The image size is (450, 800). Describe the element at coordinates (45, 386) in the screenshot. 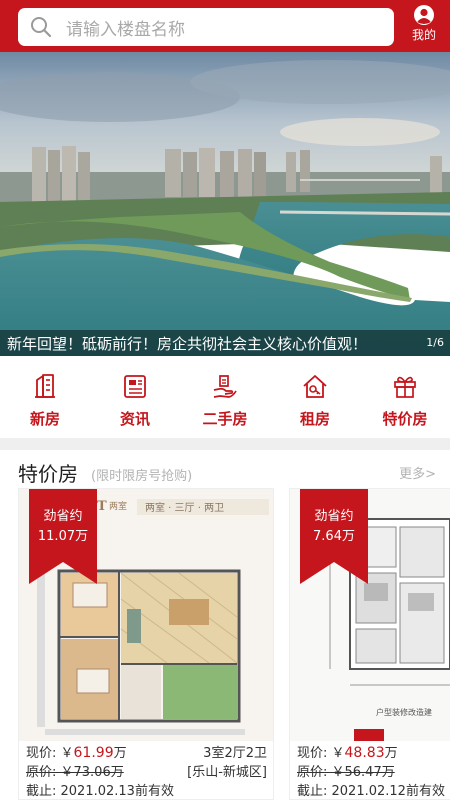

I see `building-icon` at that location.